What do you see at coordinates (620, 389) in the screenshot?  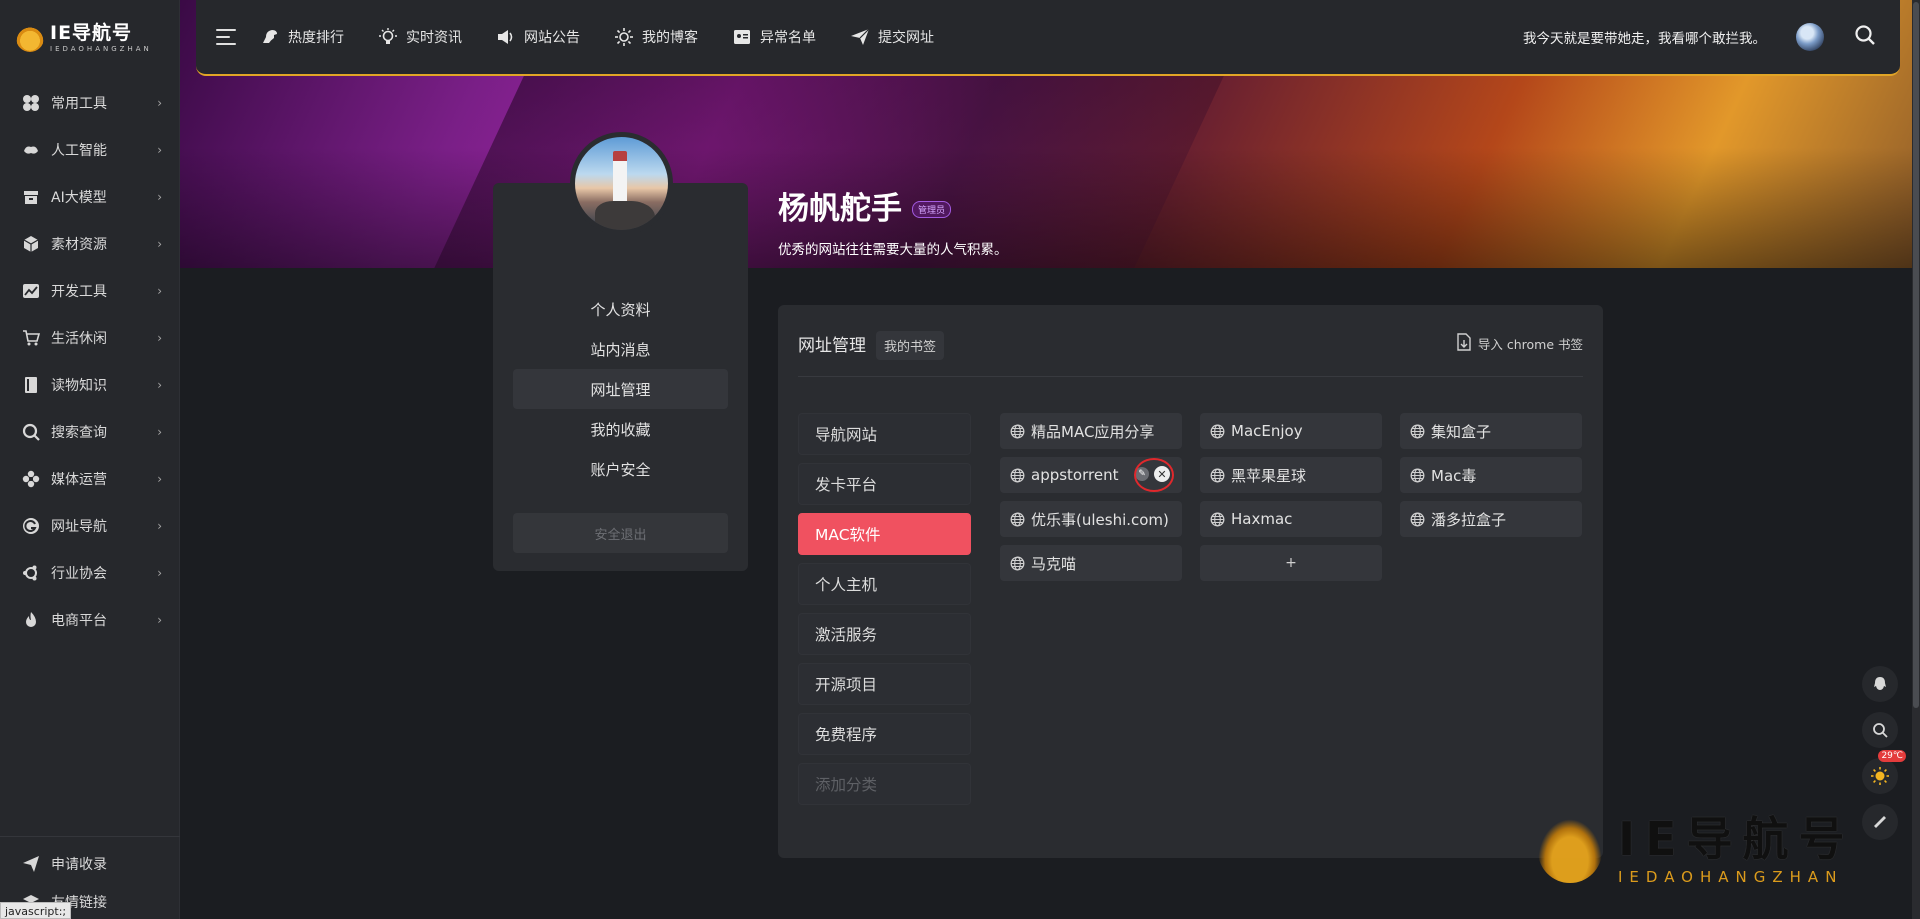 I see `profile-menu-url-management: 网址管理` at bounding box center [620, 389].